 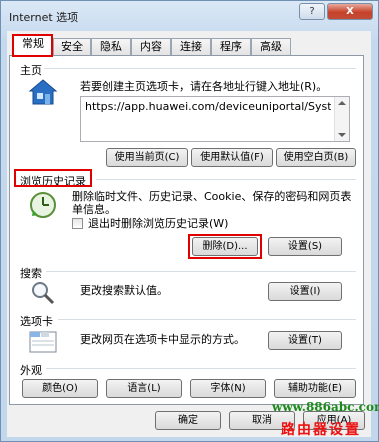 I want to click on search-label: 搜索, so click(x=31, y=273).